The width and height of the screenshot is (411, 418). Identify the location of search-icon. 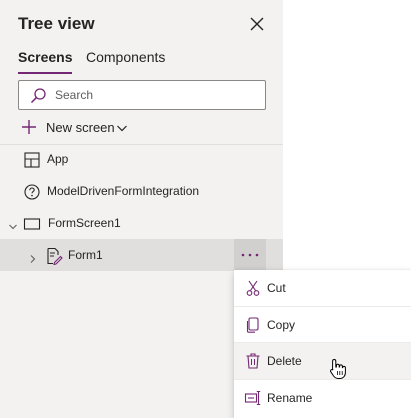
(38, 96).